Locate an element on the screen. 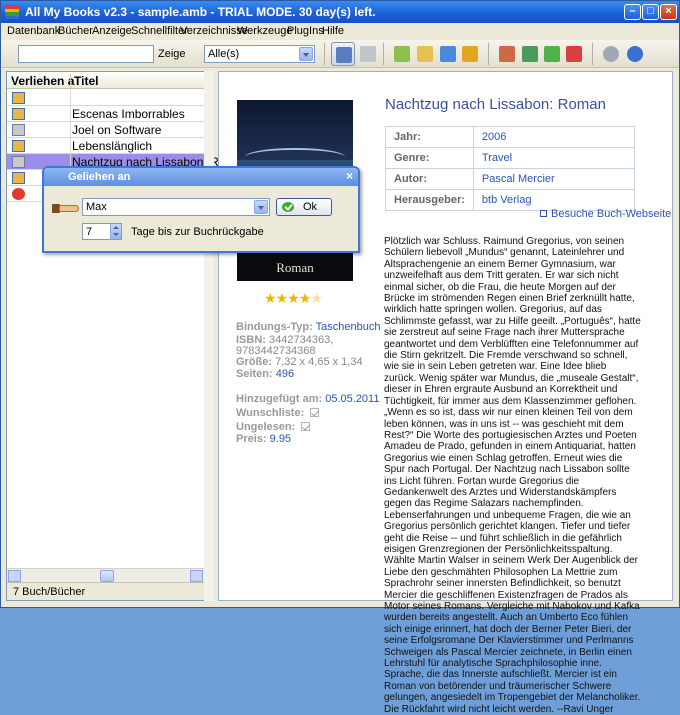  book-title: Nachtzug nach Lissabon: Roman is located at coordinates (495, 104).